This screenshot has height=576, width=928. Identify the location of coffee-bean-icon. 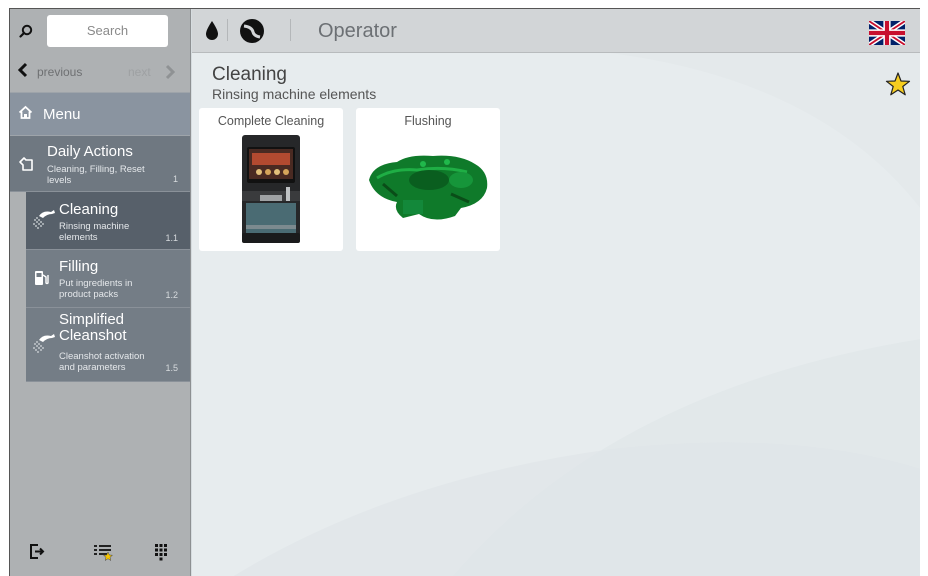
(252, 33).